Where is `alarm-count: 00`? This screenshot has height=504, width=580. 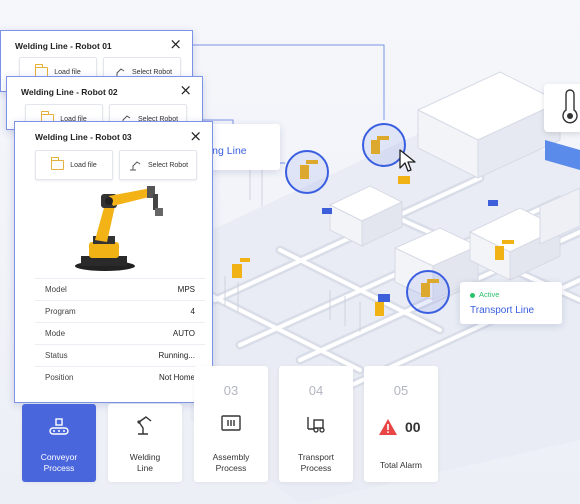 alarm-count: 00 is located at coordinates (413, 427).